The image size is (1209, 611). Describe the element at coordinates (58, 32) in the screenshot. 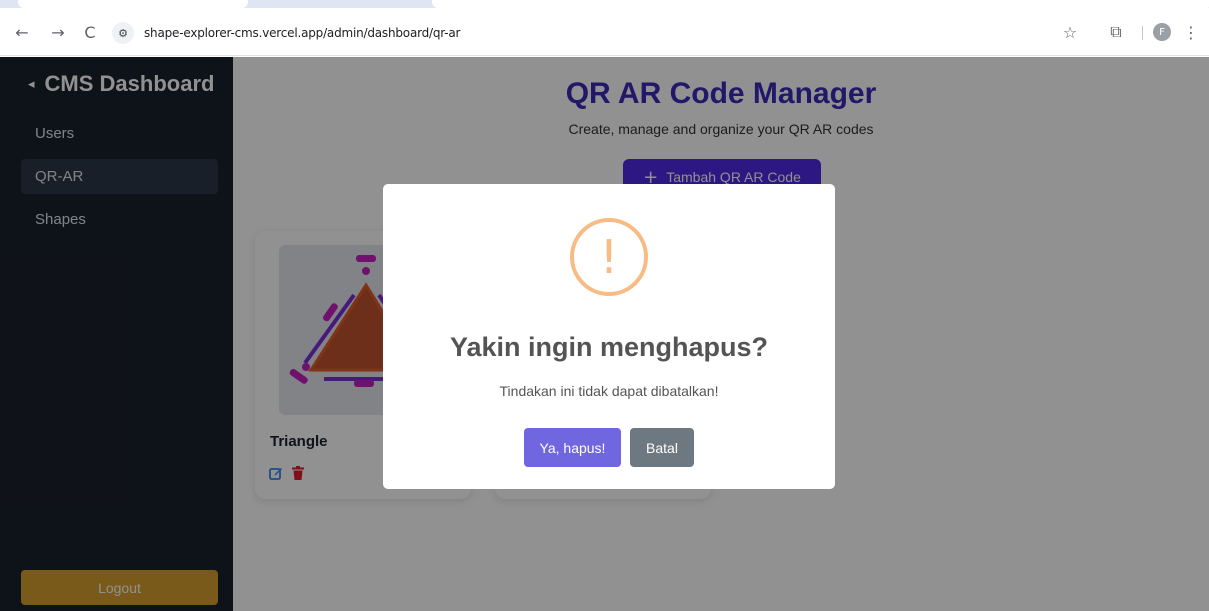

I see `forward-icon: →` at that location.